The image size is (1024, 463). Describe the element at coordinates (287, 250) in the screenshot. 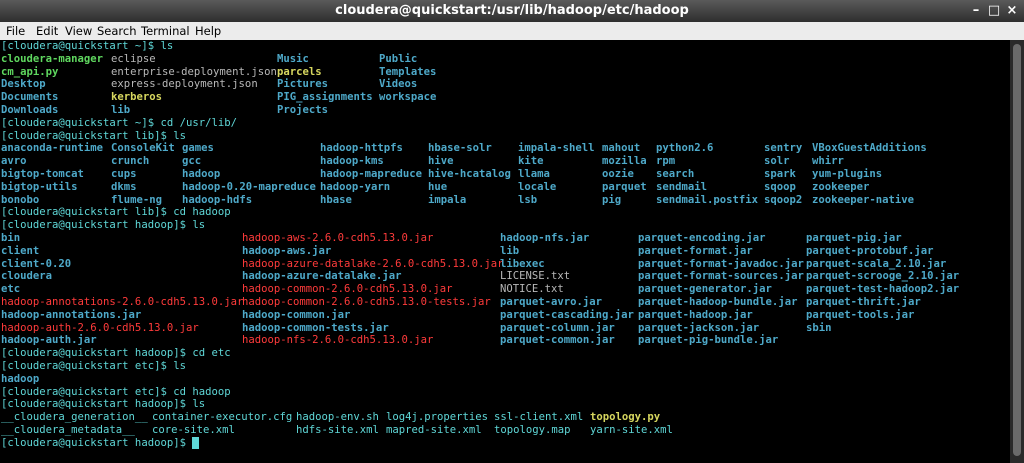

I see `listing-entry: hadoop-aws.jar` at that location.